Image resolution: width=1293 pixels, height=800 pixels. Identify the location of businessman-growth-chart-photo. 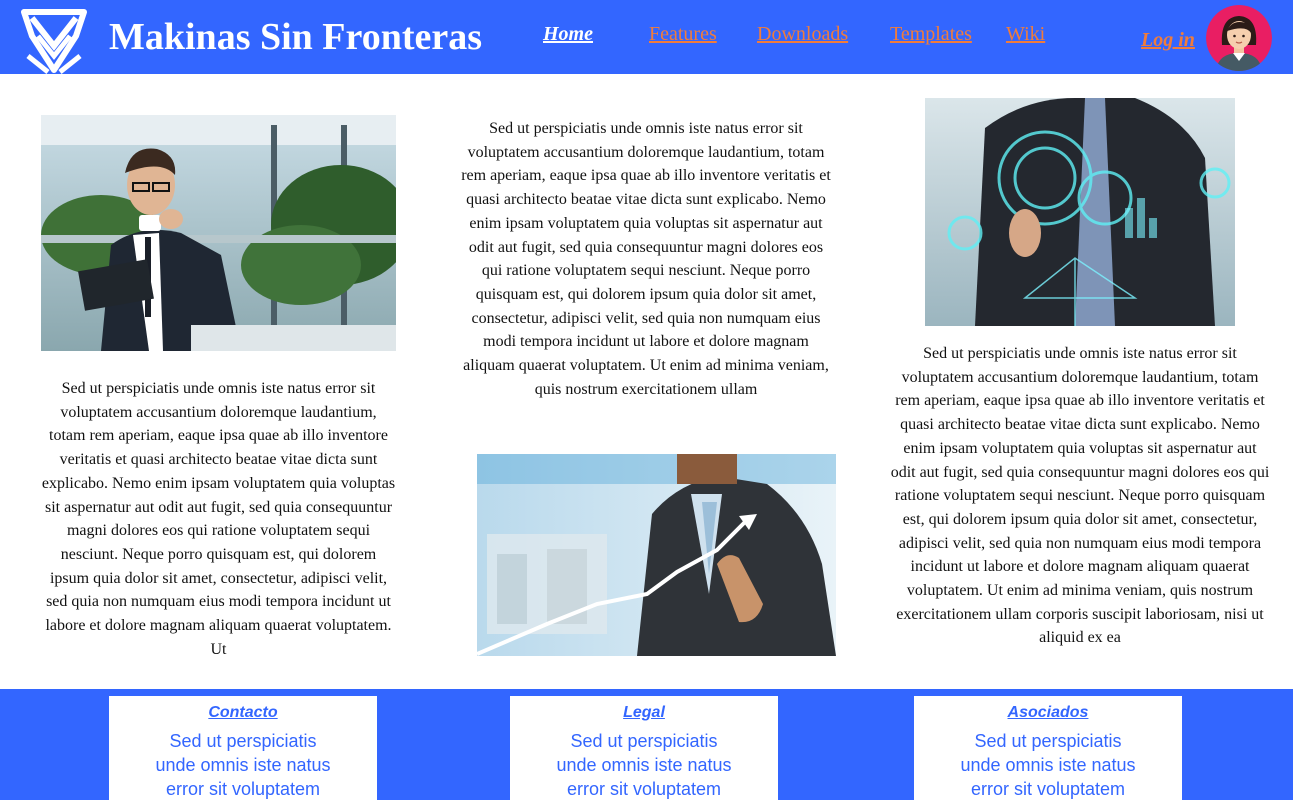
(656, 555).